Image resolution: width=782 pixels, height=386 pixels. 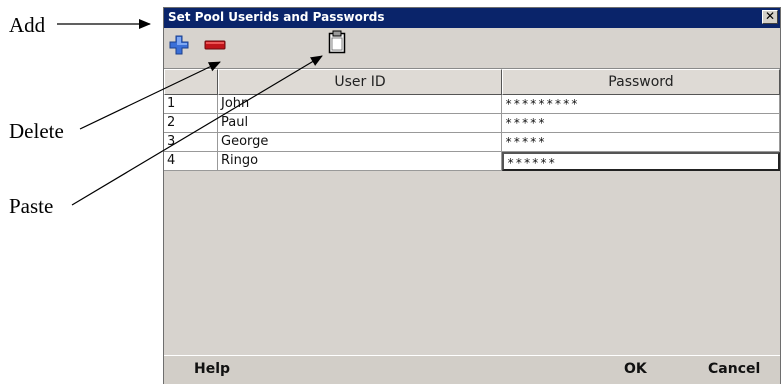 I want to click on callout-paste-label: Paste, so click(x=31, y=206).